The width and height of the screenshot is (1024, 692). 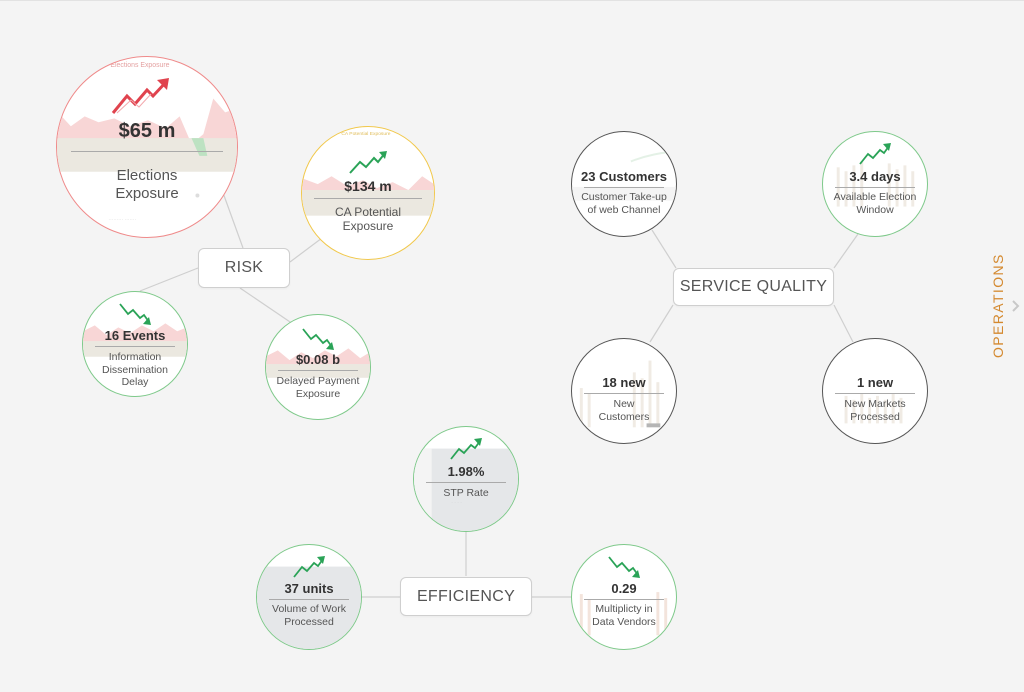 What do you see at coordinates (875, 382) in the screenshot?
I see `kpi-value: 1 new` at bounding box center [875, 382].